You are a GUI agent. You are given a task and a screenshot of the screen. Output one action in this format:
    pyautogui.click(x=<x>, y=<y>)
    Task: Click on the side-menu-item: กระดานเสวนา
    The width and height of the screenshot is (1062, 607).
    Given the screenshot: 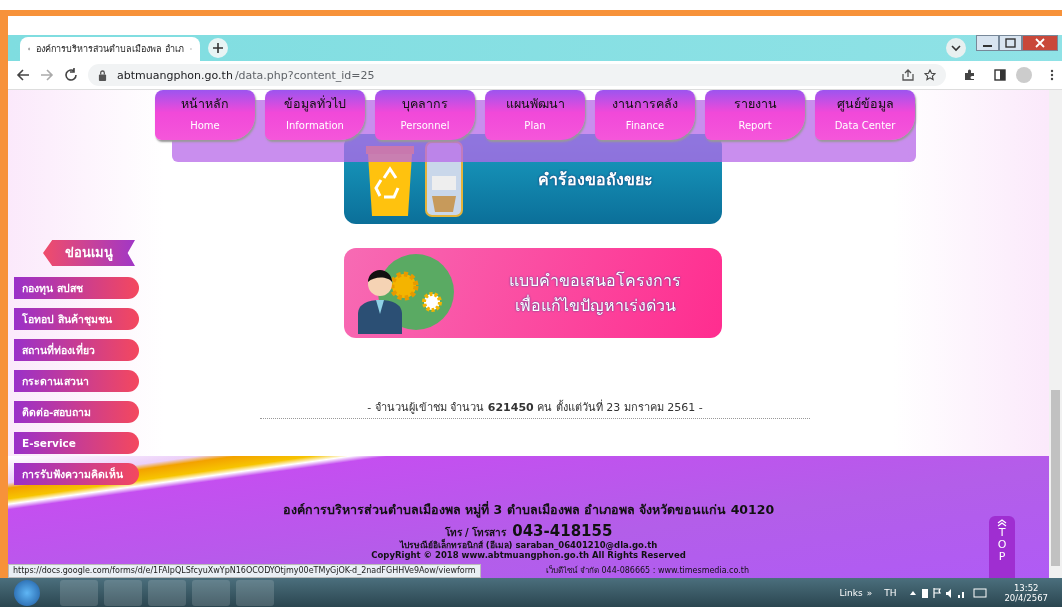 What is the action you would take?
    pyautogui.click(x=76, y=381)
    